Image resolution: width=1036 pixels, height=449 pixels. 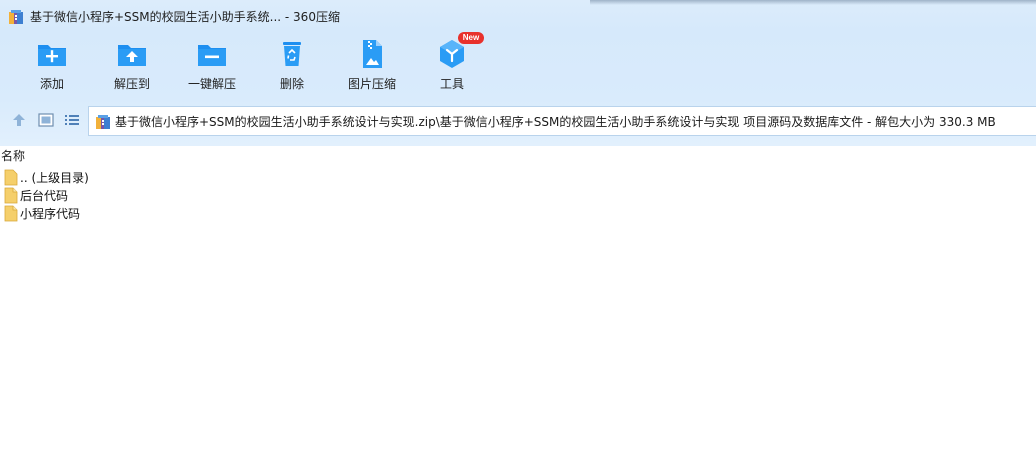 I want to click on column-name-header: 名称, so click(x=13, y=156).